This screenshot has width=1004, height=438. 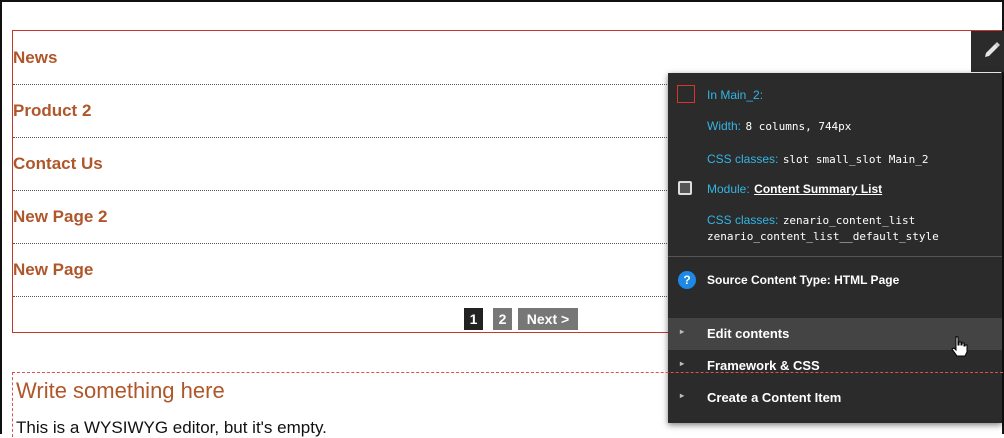 I want to click on edit-slot-button, so click(x=987, y=51).